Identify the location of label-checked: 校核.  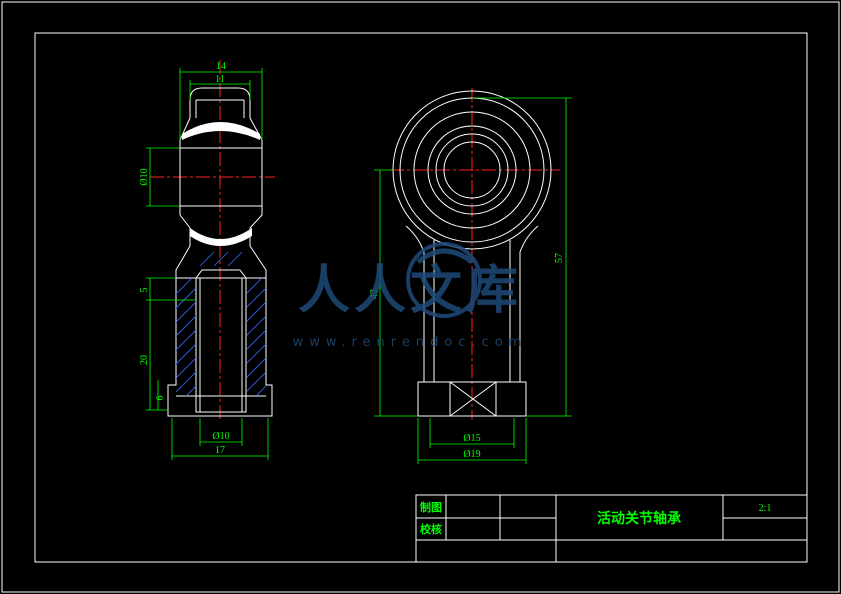
(431, 529).